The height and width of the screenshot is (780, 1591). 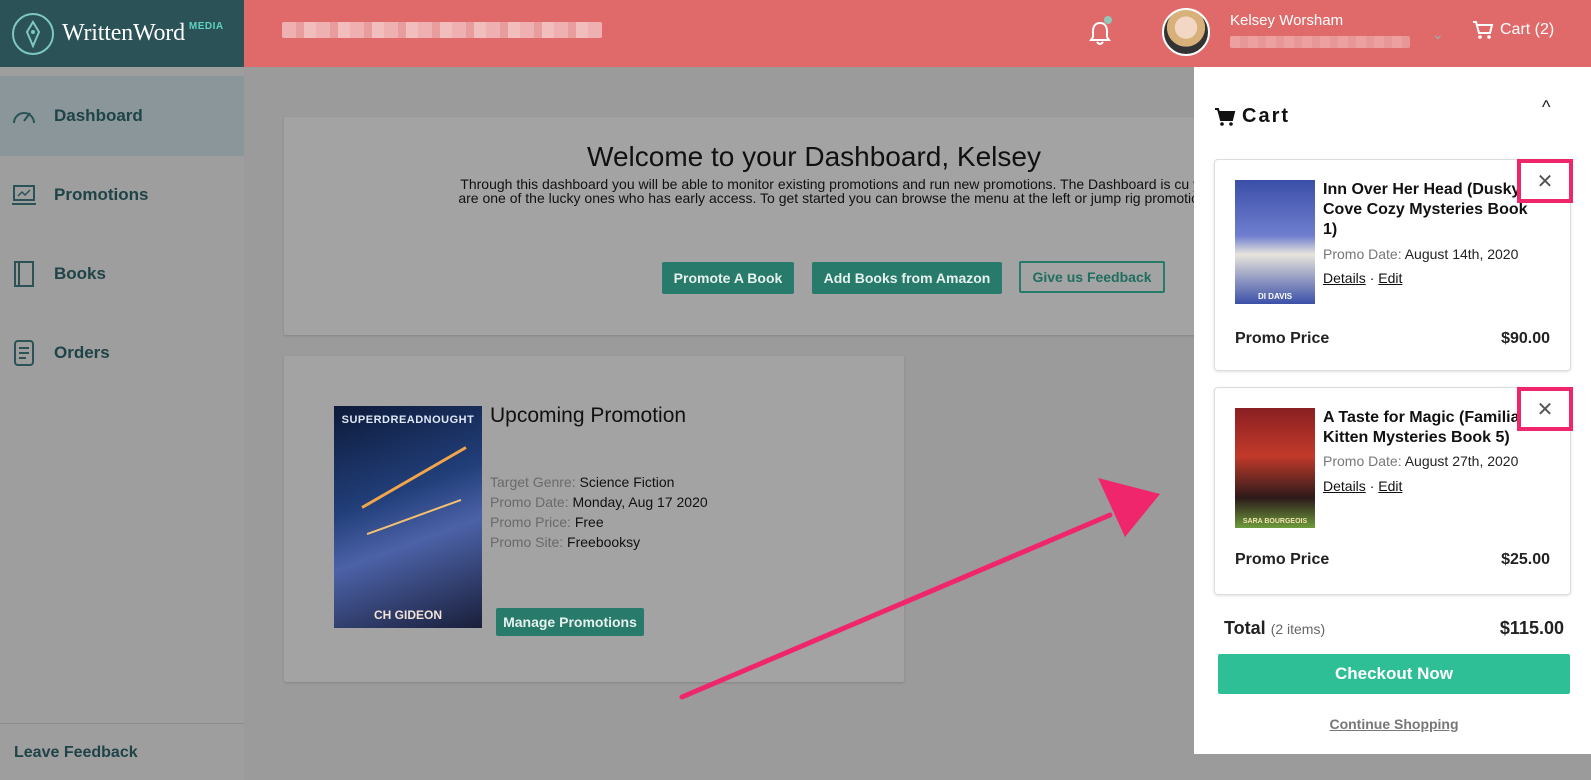 I want to click on brand-suffix: MEDIA, so click(x=206, y=26).